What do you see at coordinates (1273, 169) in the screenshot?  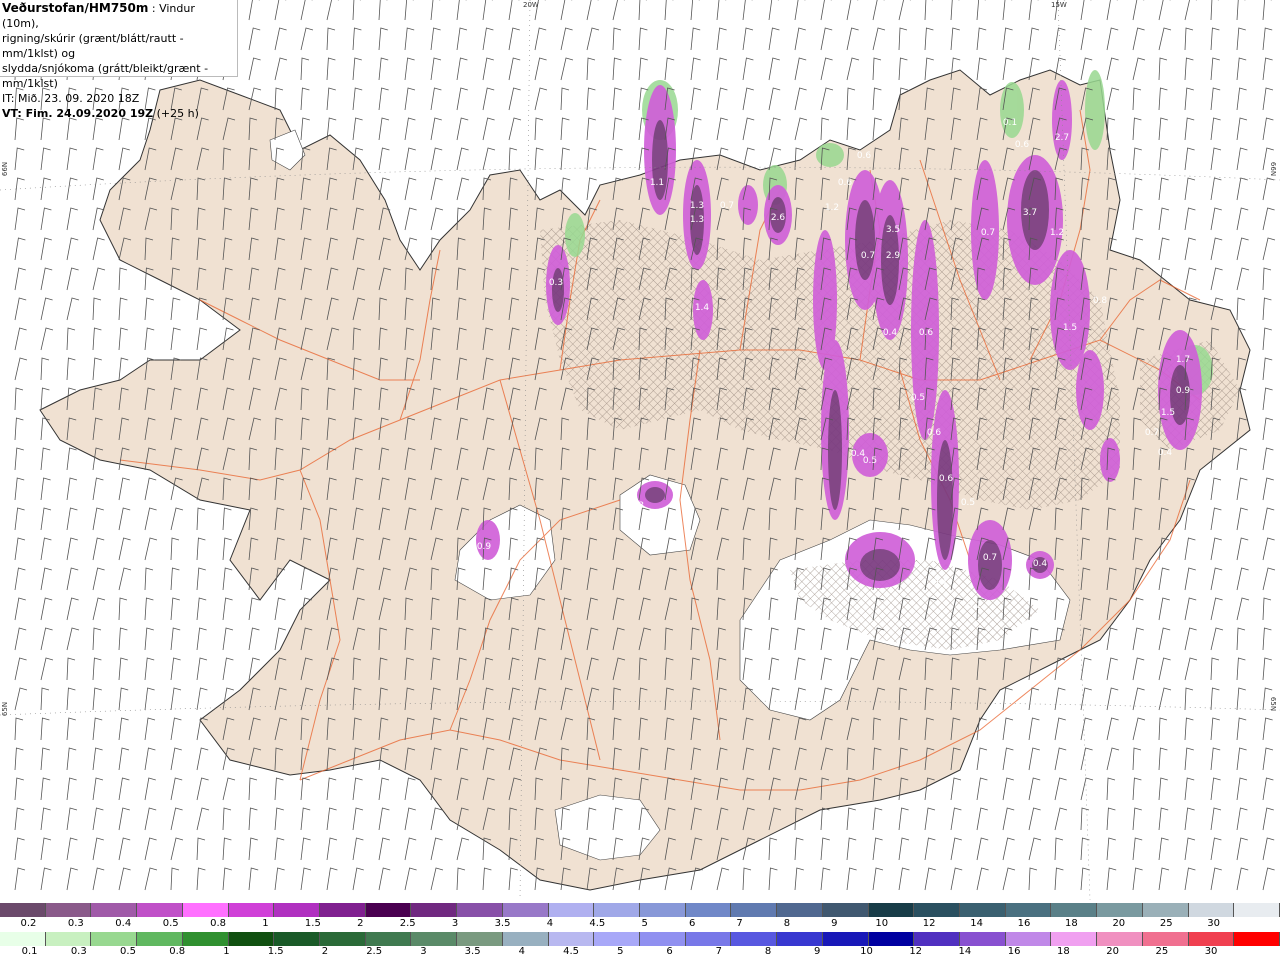 I see `grid-label-right-66n: 66N` at bounding box center [1273, 169].